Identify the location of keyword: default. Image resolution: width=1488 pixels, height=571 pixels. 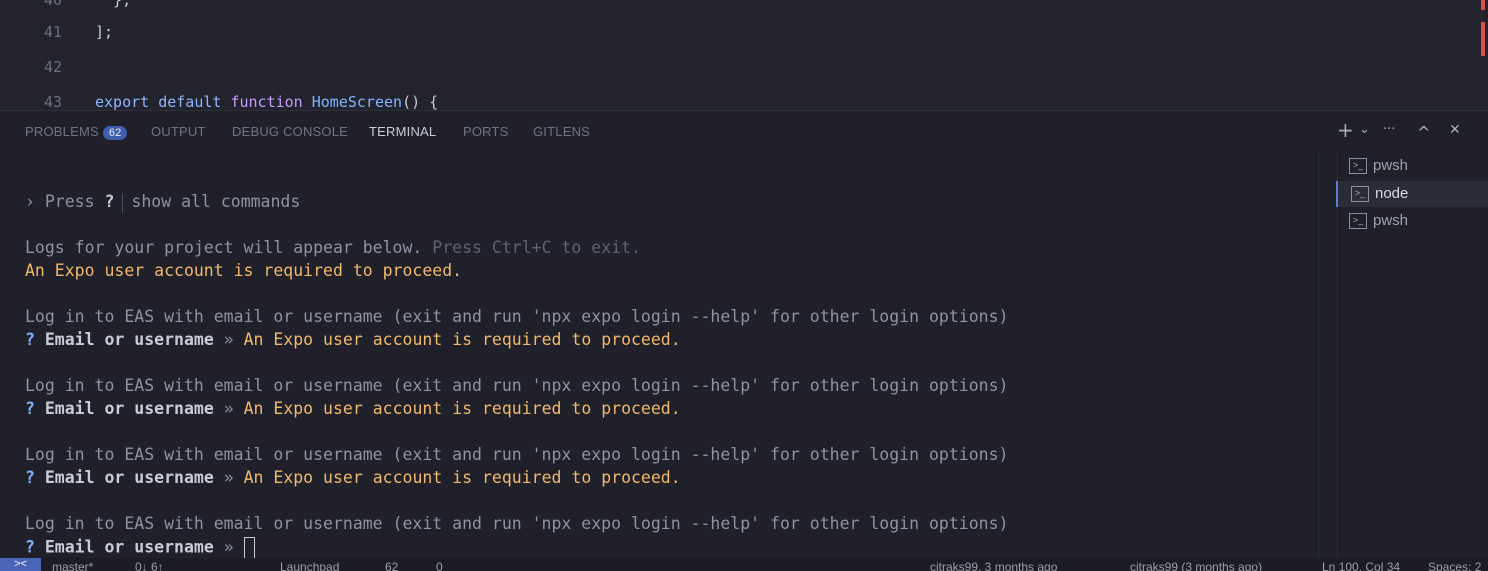
(190, 101).